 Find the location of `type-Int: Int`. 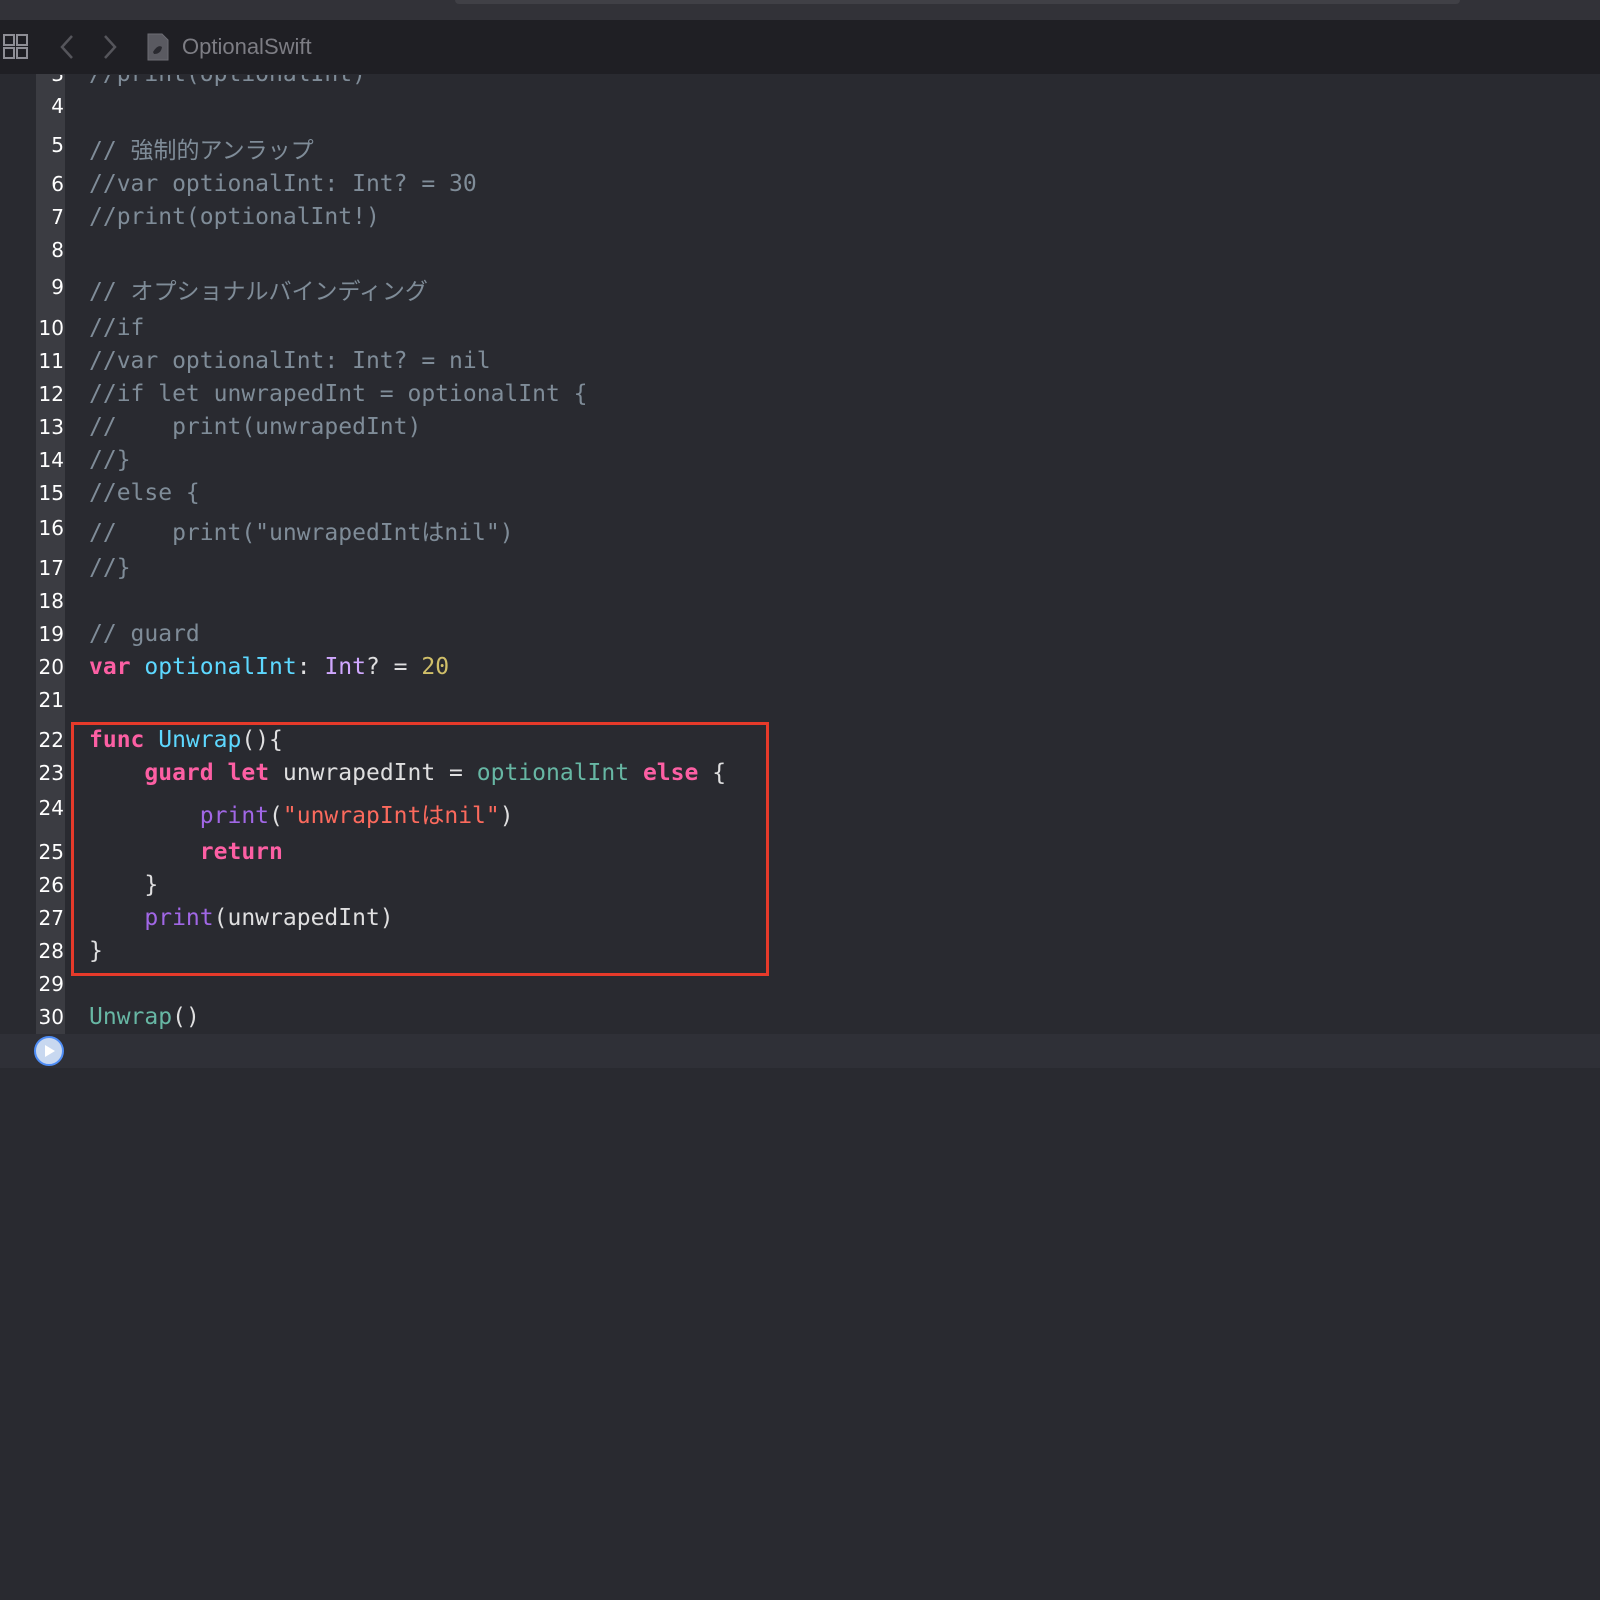

type-Int: Int is located at coordinates (345, 667).